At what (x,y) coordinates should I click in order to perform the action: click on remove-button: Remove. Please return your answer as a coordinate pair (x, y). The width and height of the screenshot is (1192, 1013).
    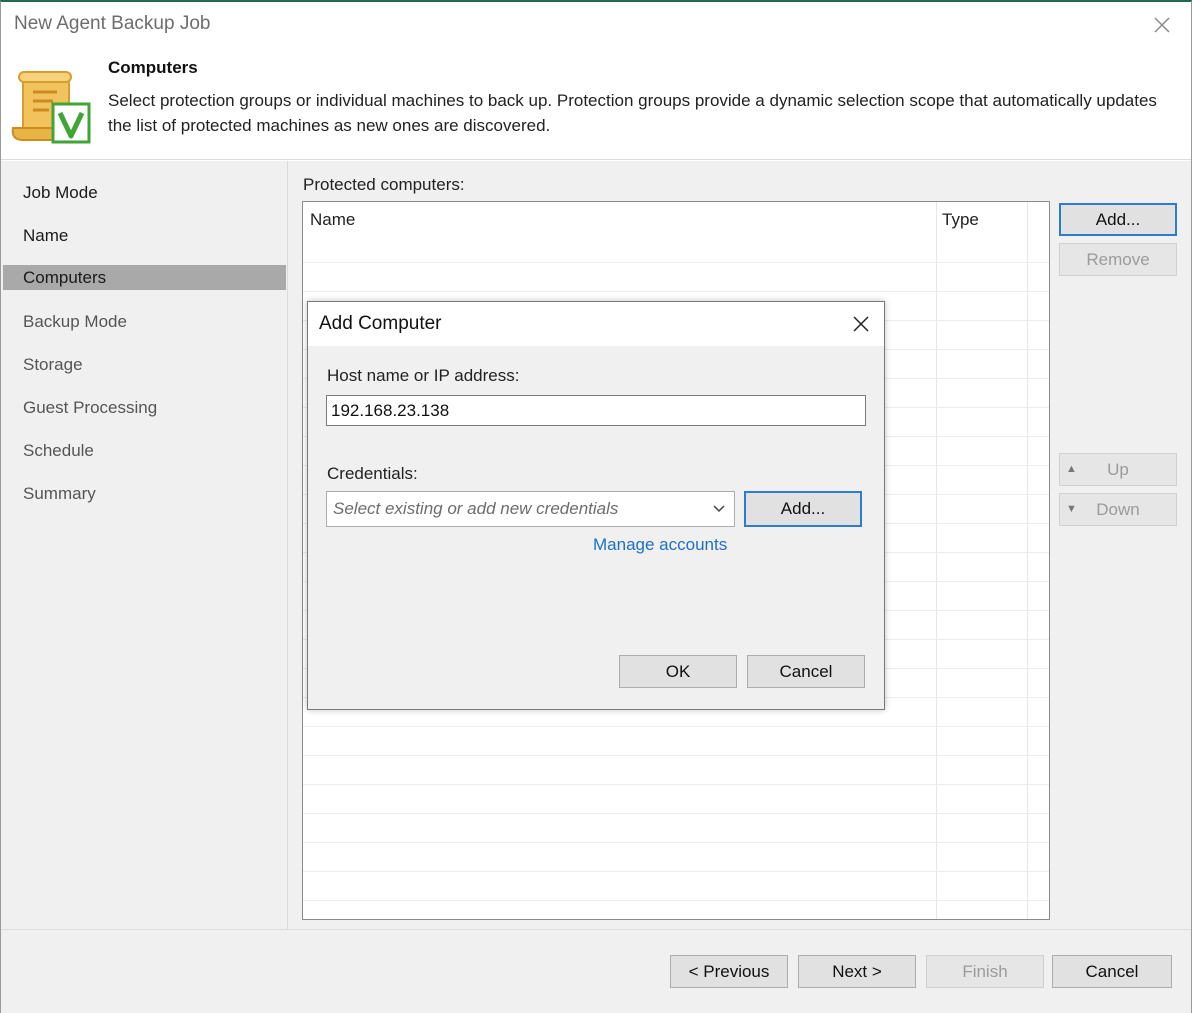
    Looking at the image, I should click on (1118, 259).